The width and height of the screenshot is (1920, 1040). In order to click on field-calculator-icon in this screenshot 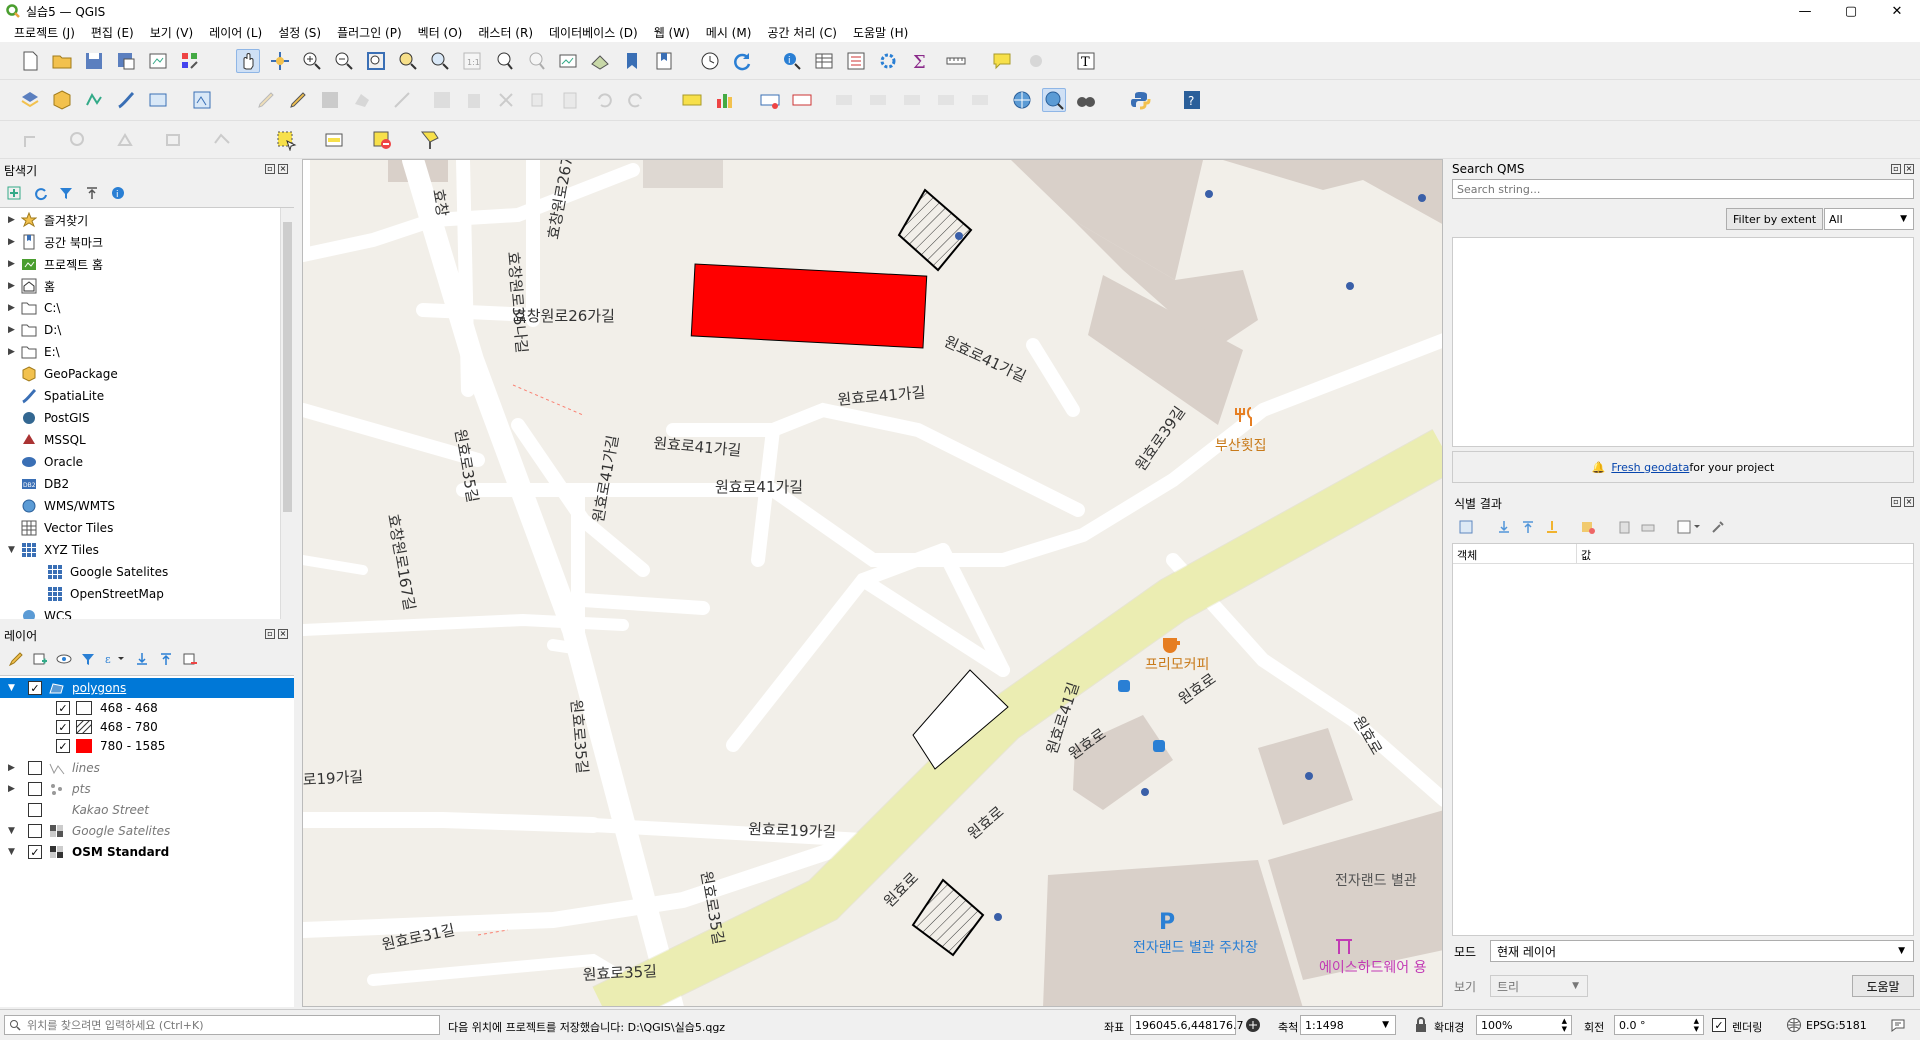, I will do `click(856, 61)`.